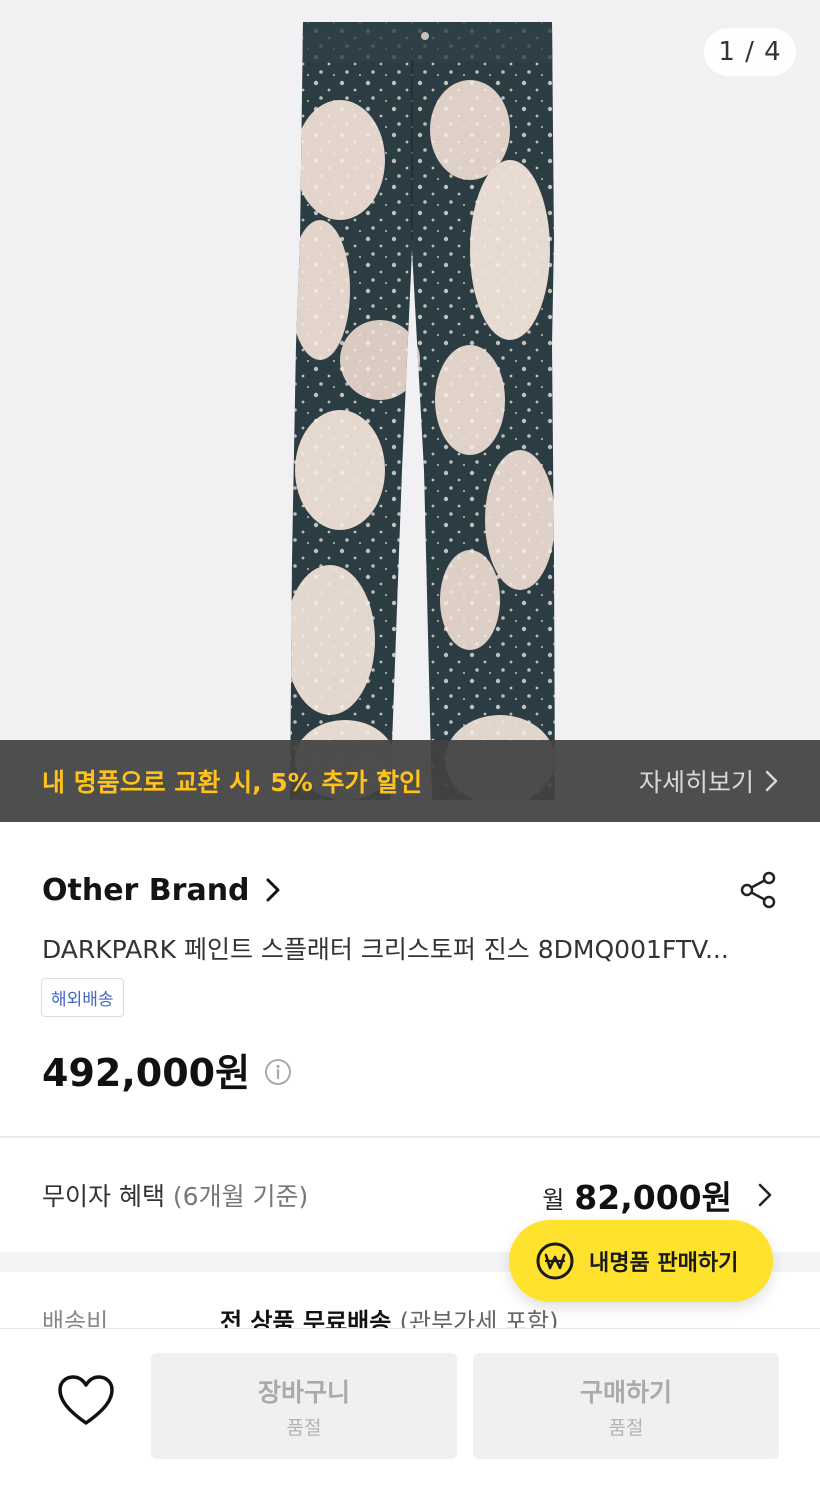 The width and height of the screenshot is (820, 1500). I want to click on installment-amount-group: 월 82,000원, so click(658, 1195).